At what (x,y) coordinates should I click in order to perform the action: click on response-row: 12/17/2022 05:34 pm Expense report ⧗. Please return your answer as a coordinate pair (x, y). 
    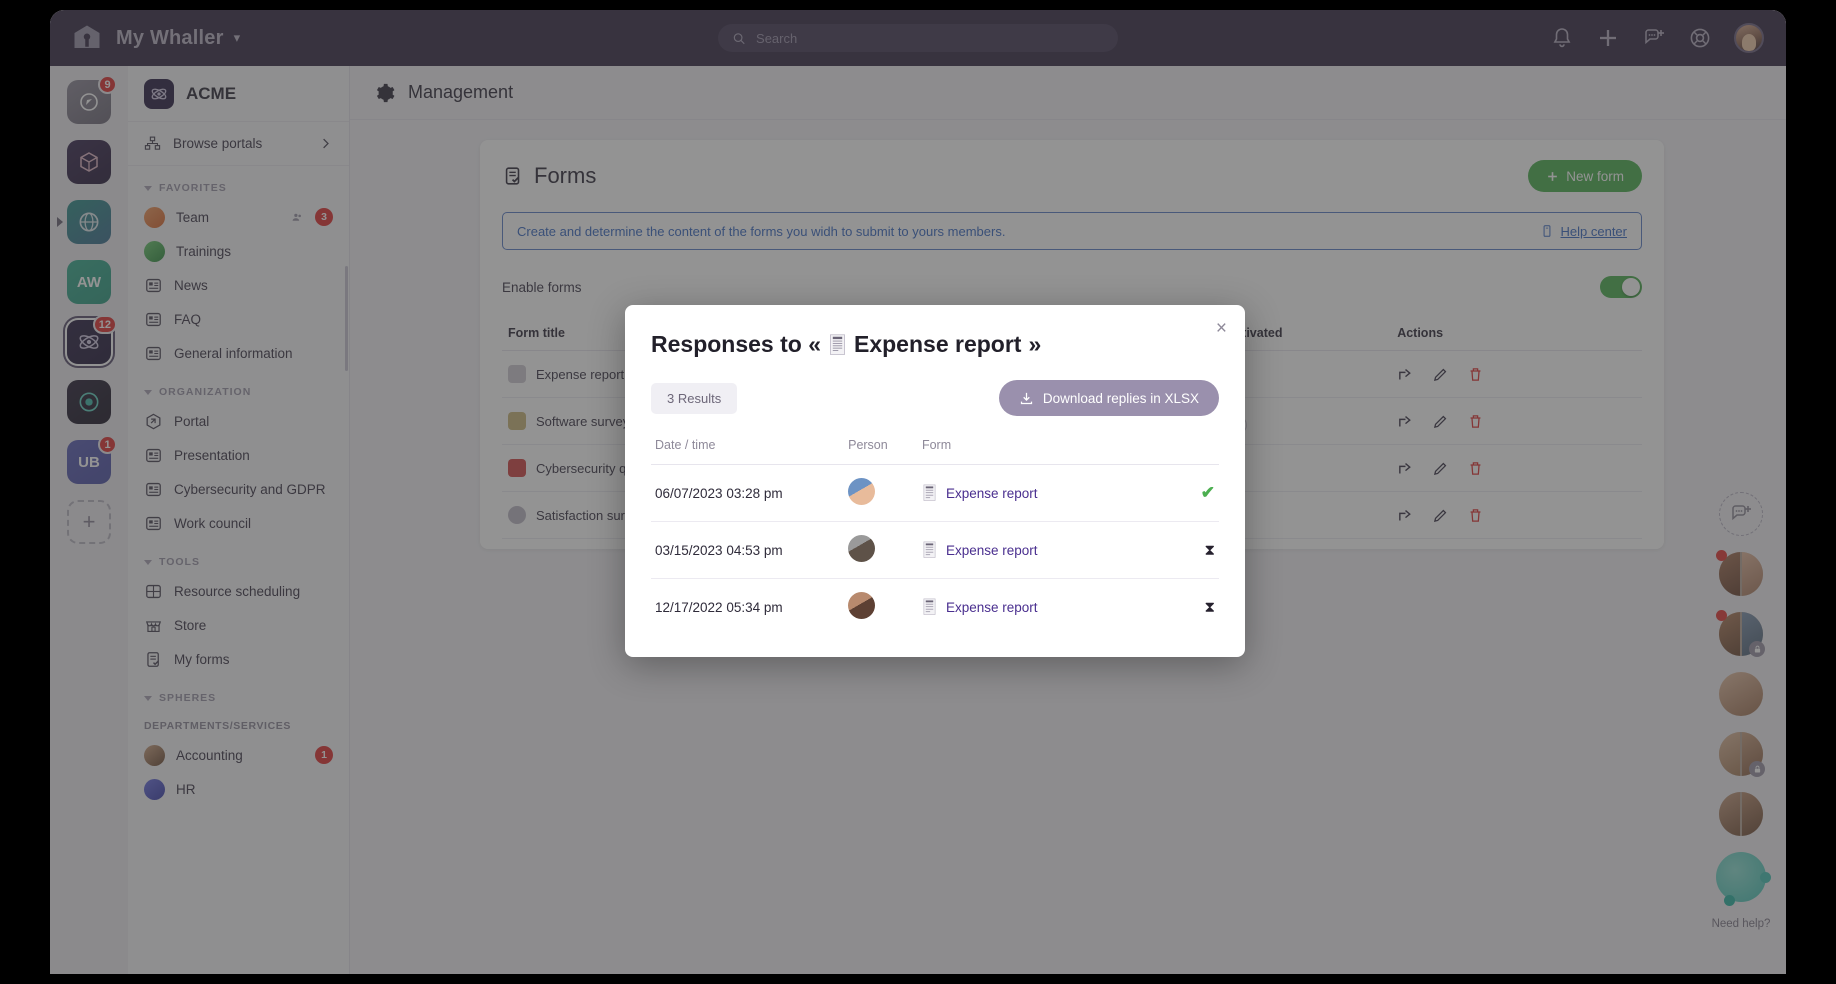
    Looking at the image, I should click on (935, 607).